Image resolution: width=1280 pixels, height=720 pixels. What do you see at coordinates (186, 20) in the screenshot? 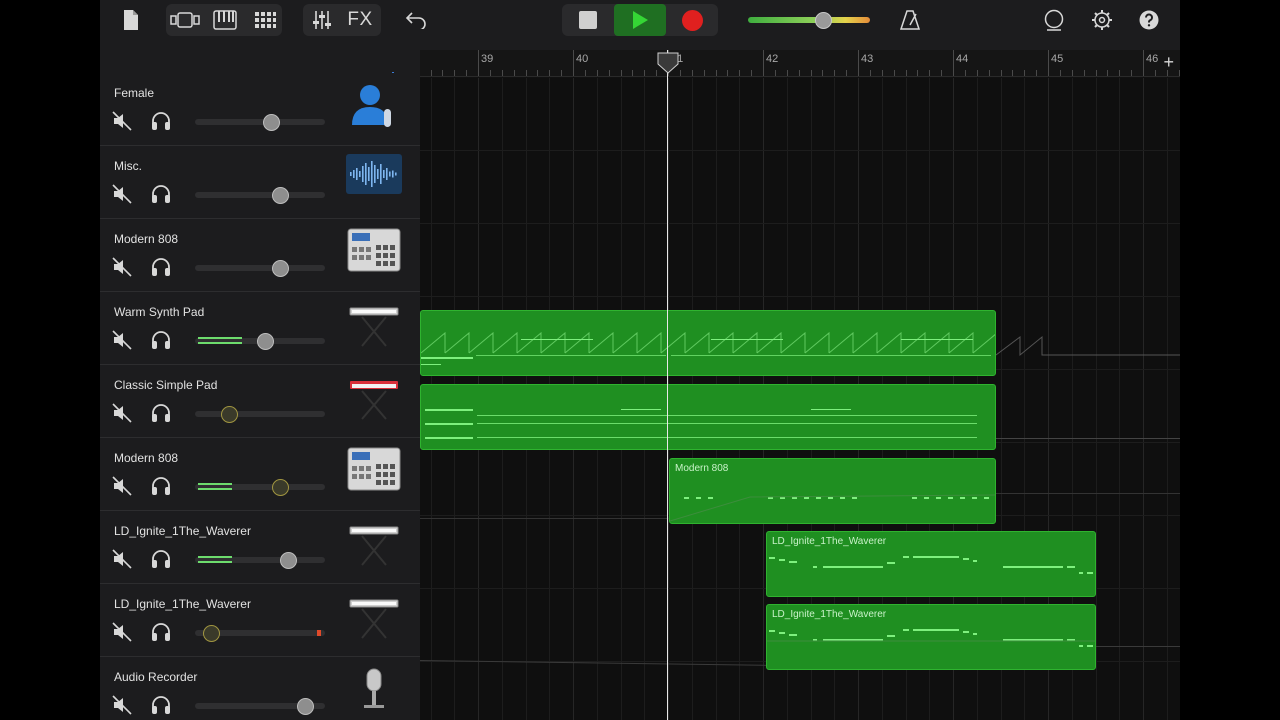
I see `browser-icon` at bounding box center [186, 20].